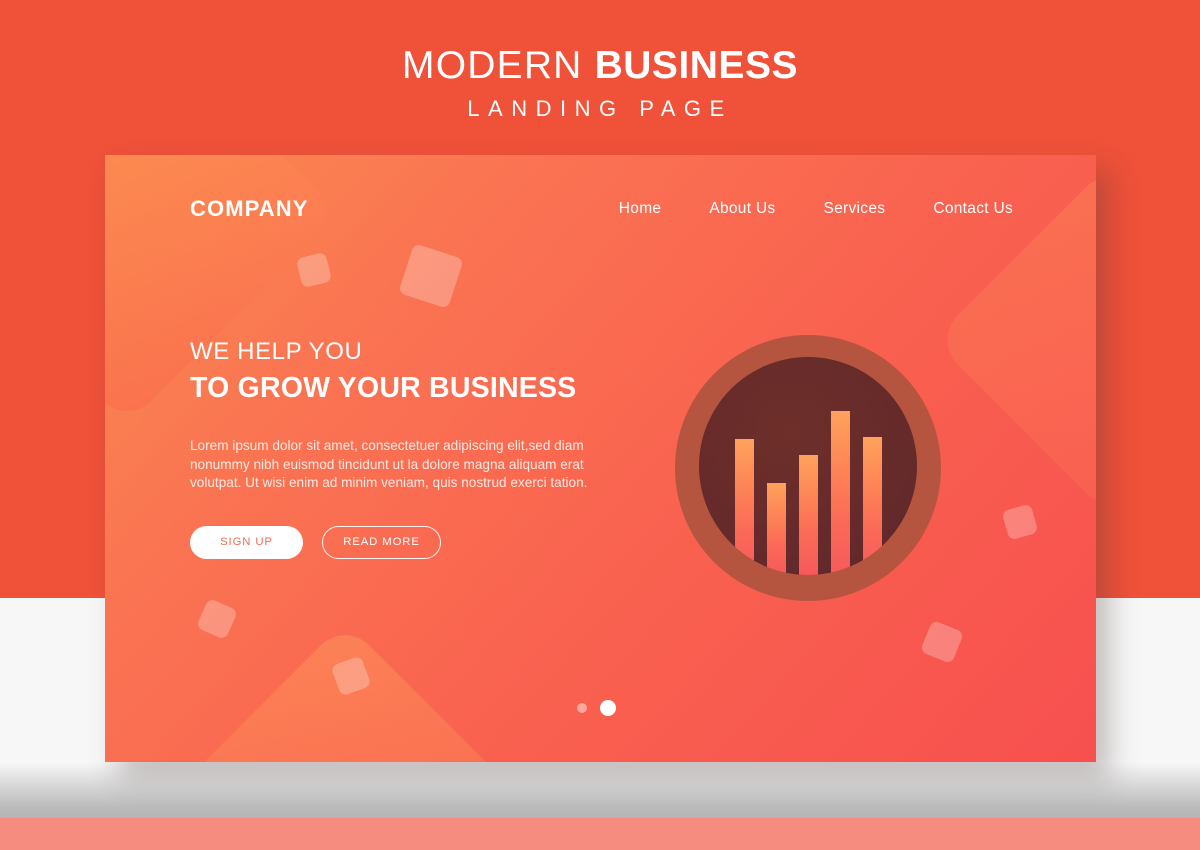 The height and width of the screenshot is (850, 1200). What do you see at coordinates (854, 209) in the screenshot?
I see `nav-link-services: Services` at bounding box center [854, 209].